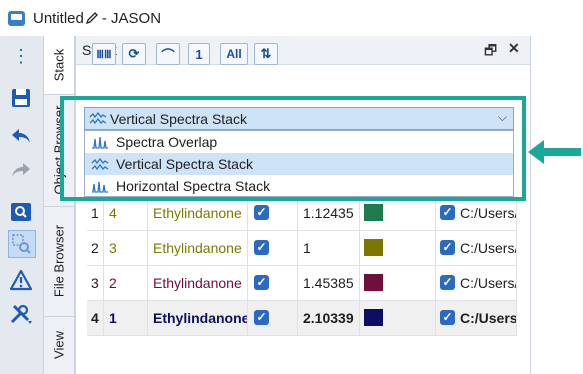 This screenshot has width=583, height=374. What do you see at coordinates (95, 248) in the screenshot?
I see `row-index: 2` at bounding box center [95, 248].